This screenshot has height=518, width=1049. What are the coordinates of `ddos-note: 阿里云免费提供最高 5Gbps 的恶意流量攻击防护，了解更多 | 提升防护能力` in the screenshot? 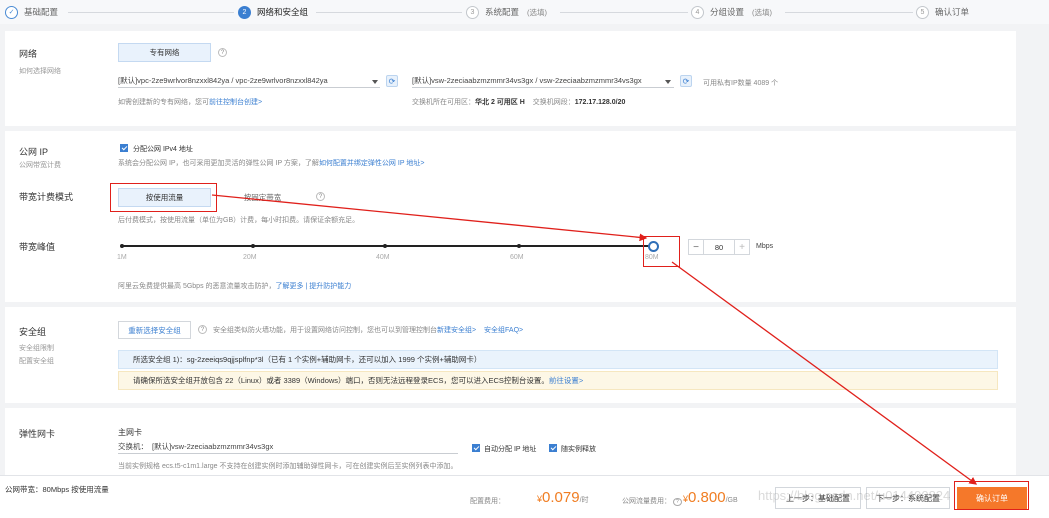 It's located at (234, 286).